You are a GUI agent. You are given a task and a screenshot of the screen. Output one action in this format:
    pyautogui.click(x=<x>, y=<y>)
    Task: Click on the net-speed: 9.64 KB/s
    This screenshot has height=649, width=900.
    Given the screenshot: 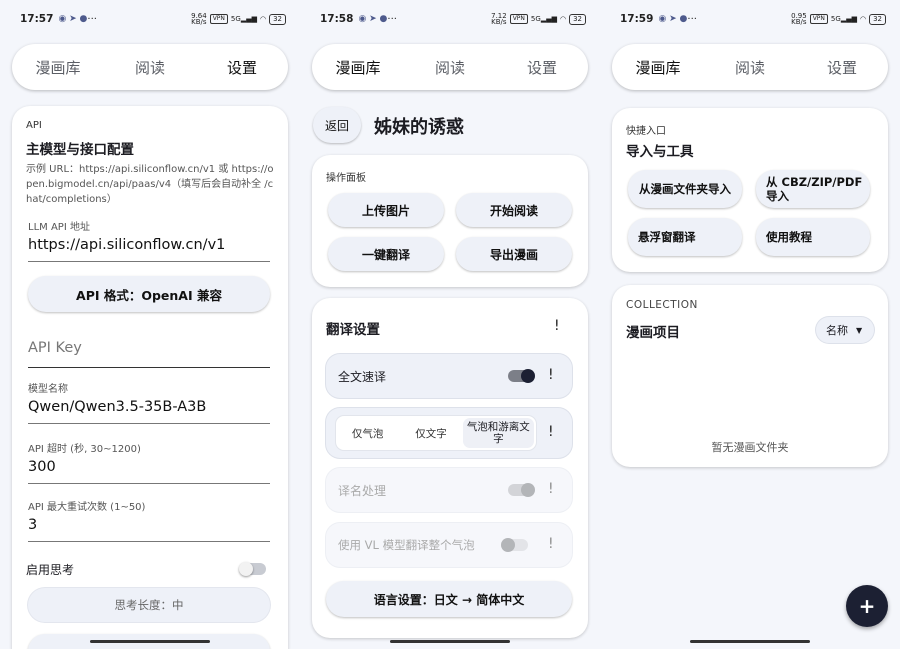 What is the action you would take?
    pyautogui.click(x=199, y=19)
    